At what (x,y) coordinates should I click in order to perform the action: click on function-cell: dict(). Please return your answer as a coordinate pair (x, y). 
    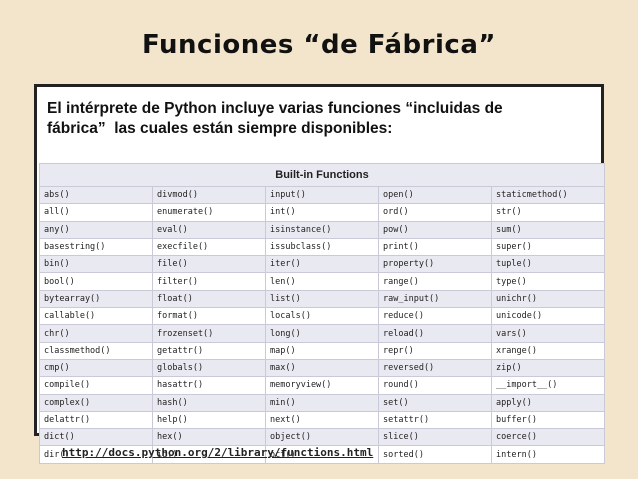
    Looking at the image, I should click on (96, 437).